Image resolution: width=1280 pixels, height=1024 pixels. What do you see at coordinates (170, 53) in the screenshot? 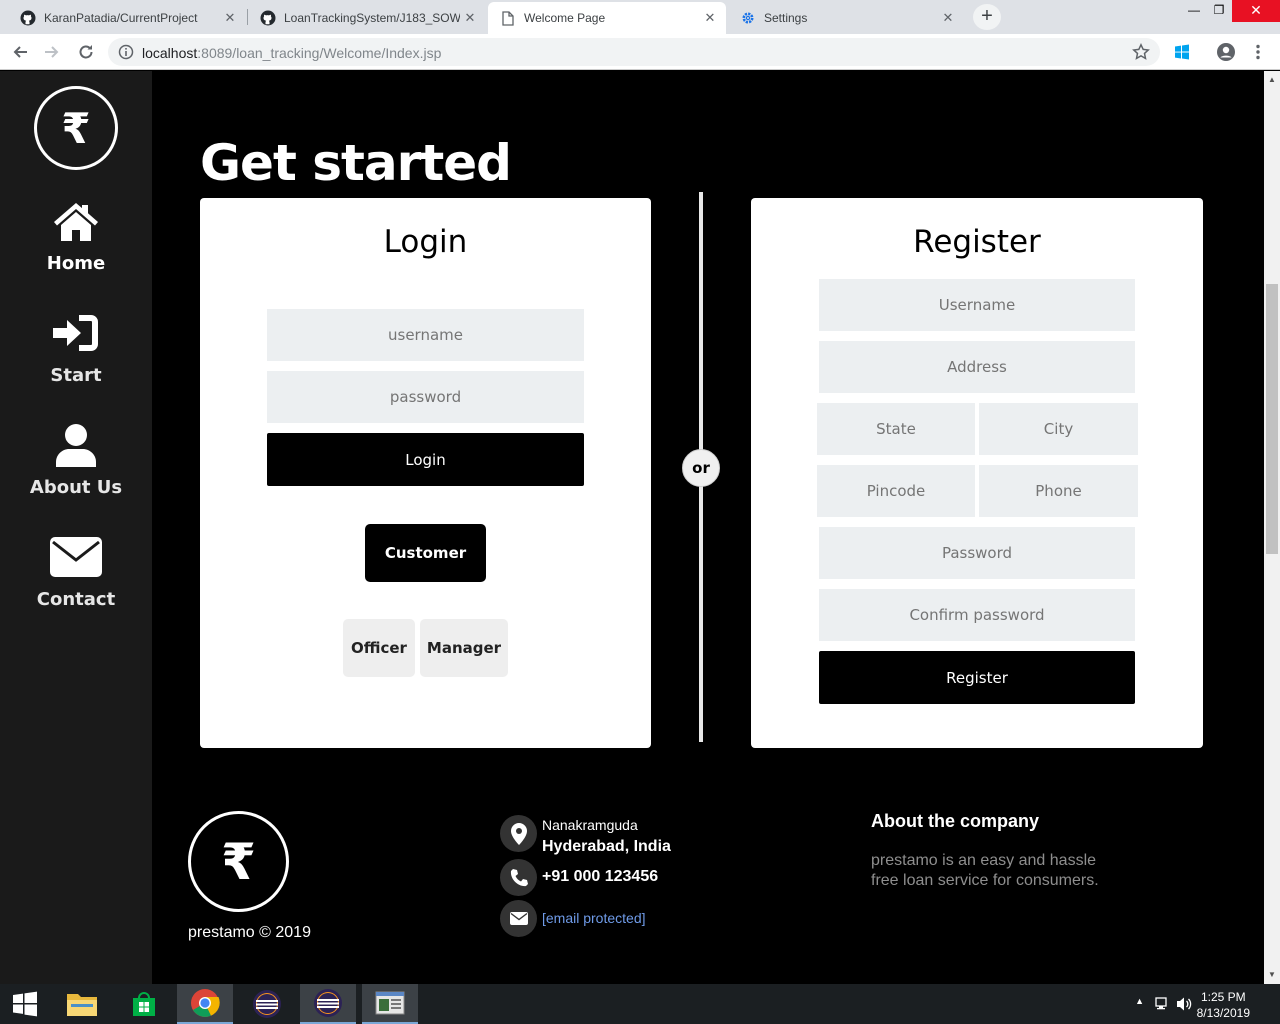
I see `url-host: localhost` at bounding box center [170, 53].